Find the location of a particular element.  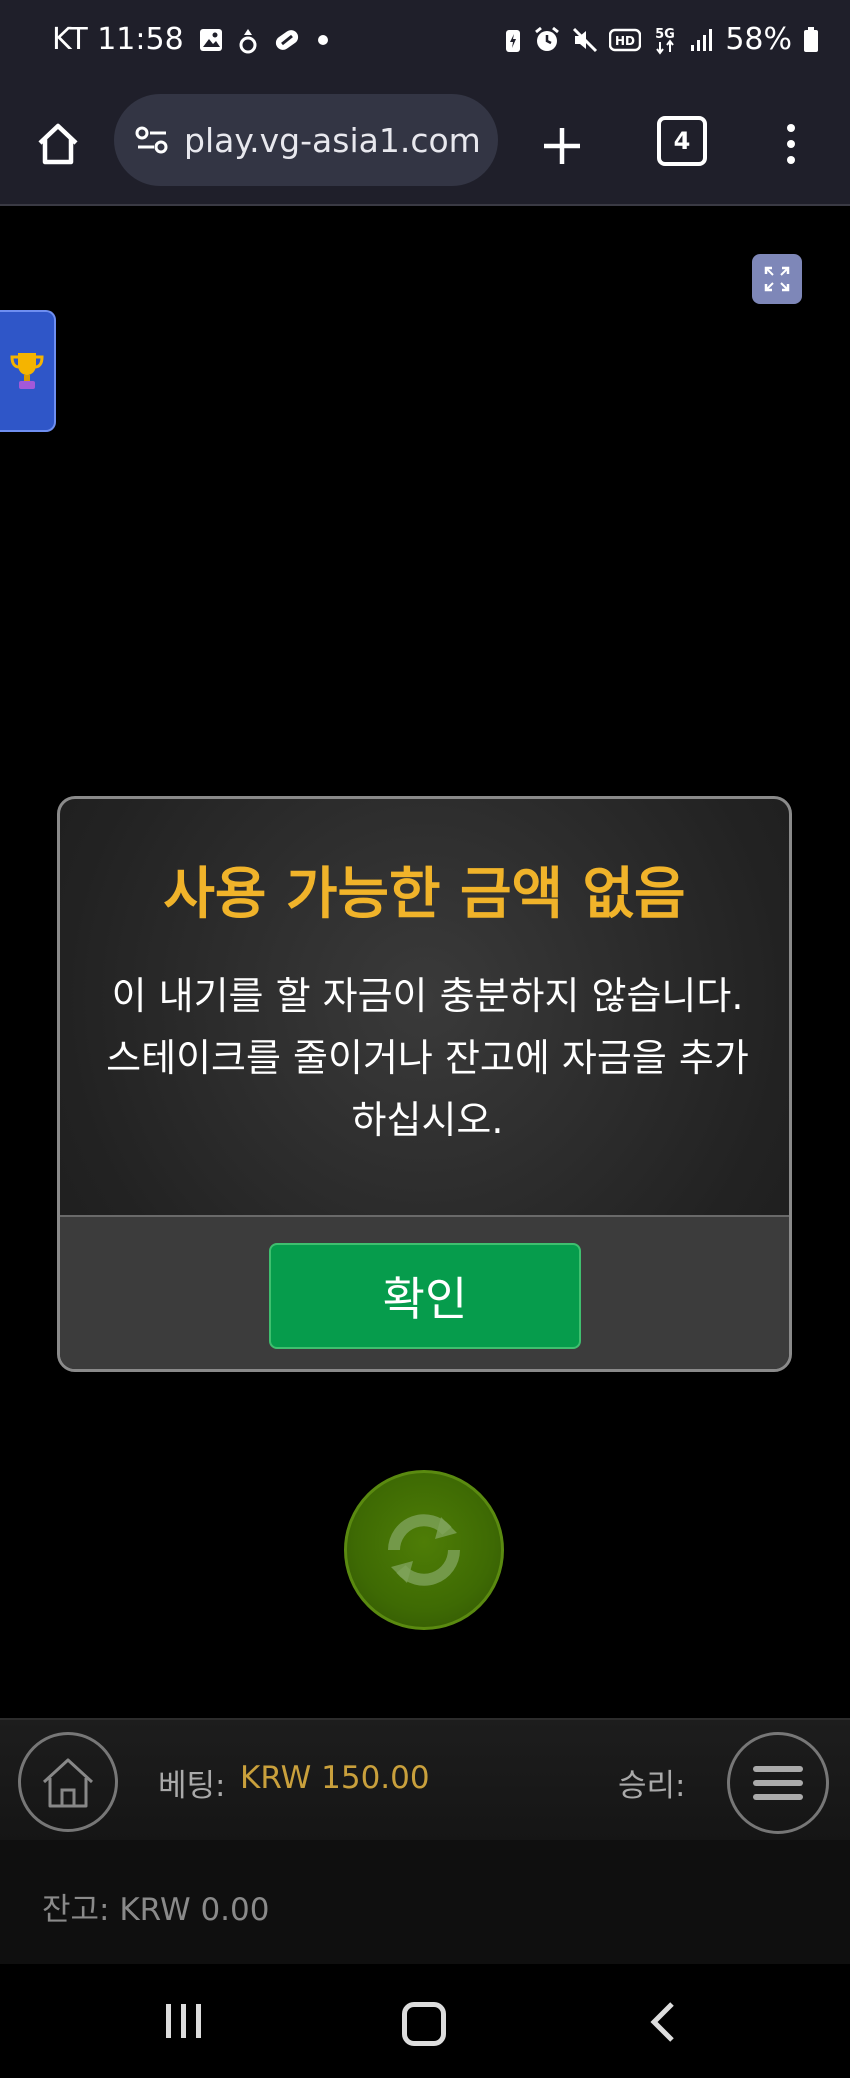

fullscreen-button is located at coordinates (777, 279).